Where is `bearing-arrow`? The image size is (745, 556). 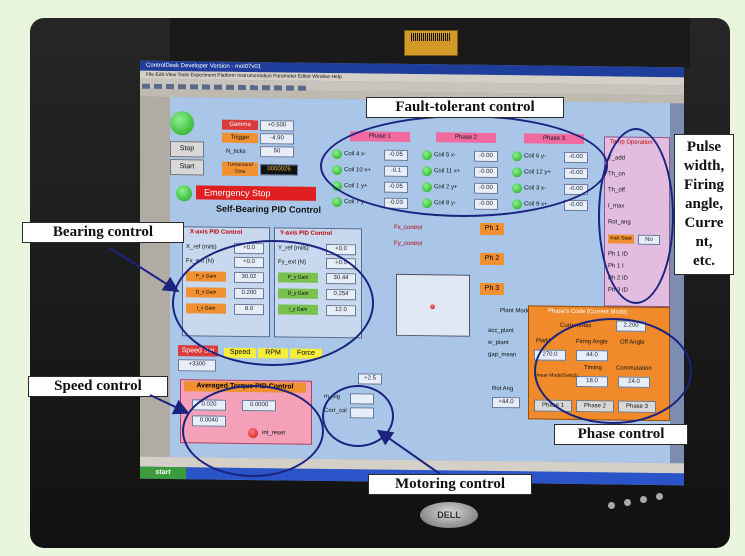 bearing-arrow is located at coordinates (144, 270).